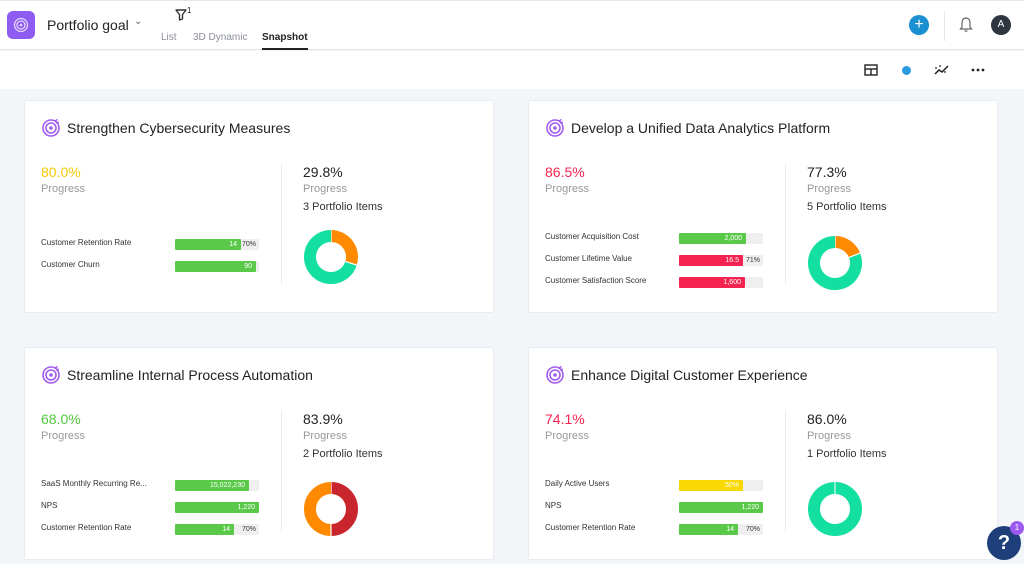 This screenshot has width=1024, height=564. Describe the element at coordinates (169, 41) in the screenshot. I see `tab-list: List` at that location.